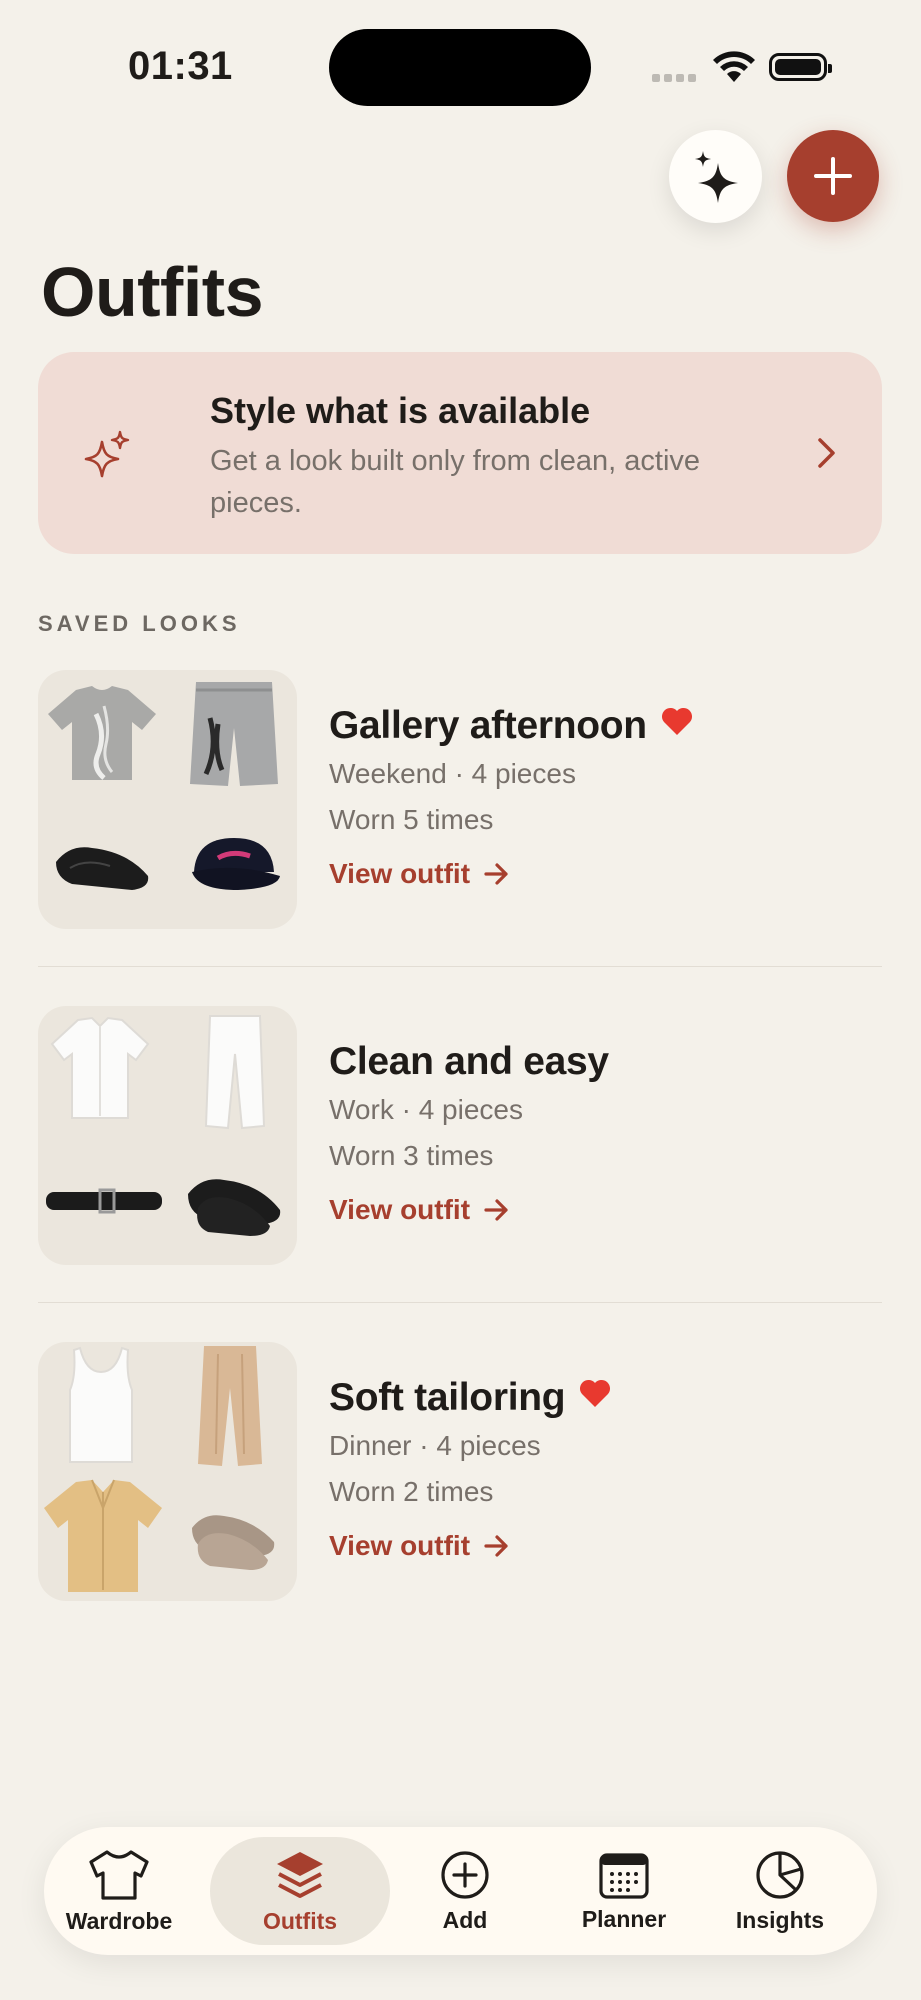  I want to click on tshirt-image, so click(102, 733).